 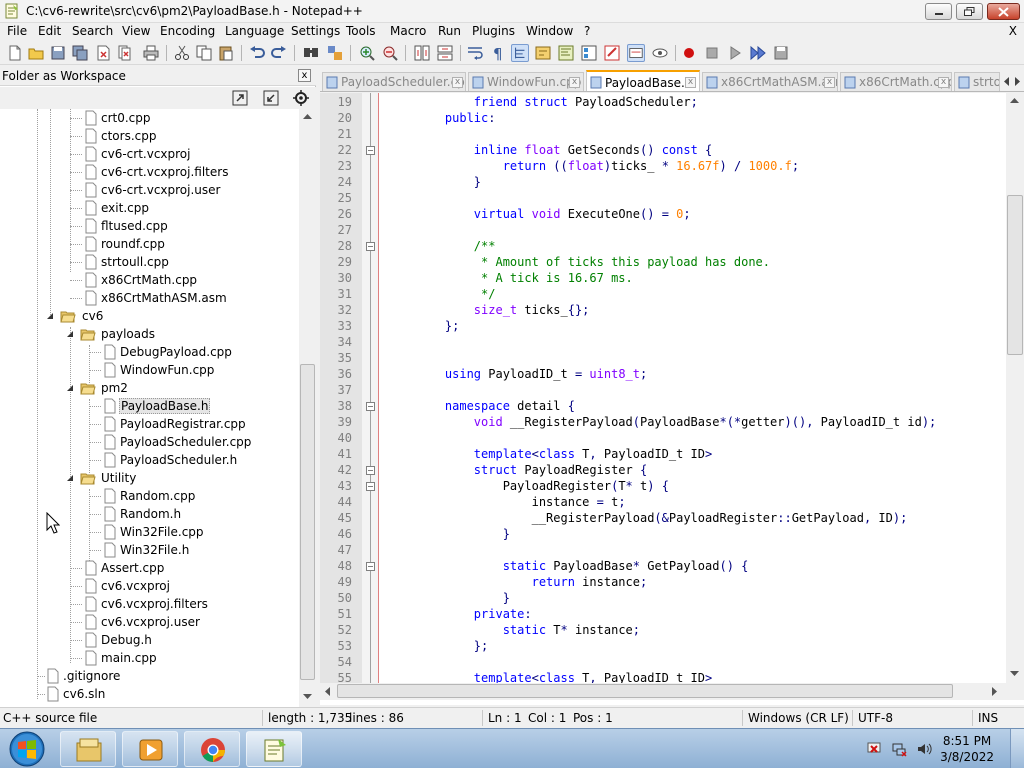 What do you see at coordinates (875, 718) in the screenshot?
I see `status-encoding: UTF-8` at bounding box center [875, 718].